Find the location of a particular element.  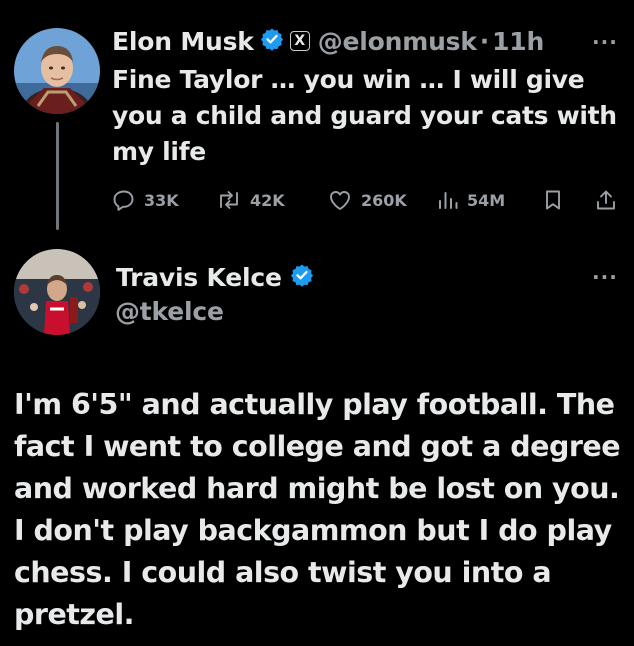

timestamp: 11h is located at coordinates (518, 41).